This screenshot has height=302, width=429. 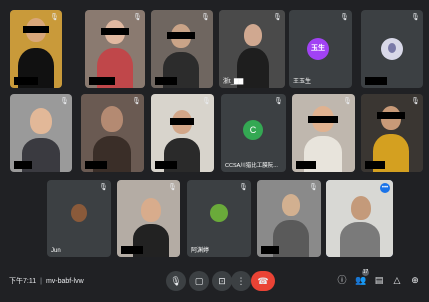 What do you see at coordinates (253, 130) in the screenshot?
I see `participant-avatar: C` at bounding box center [253, 130].